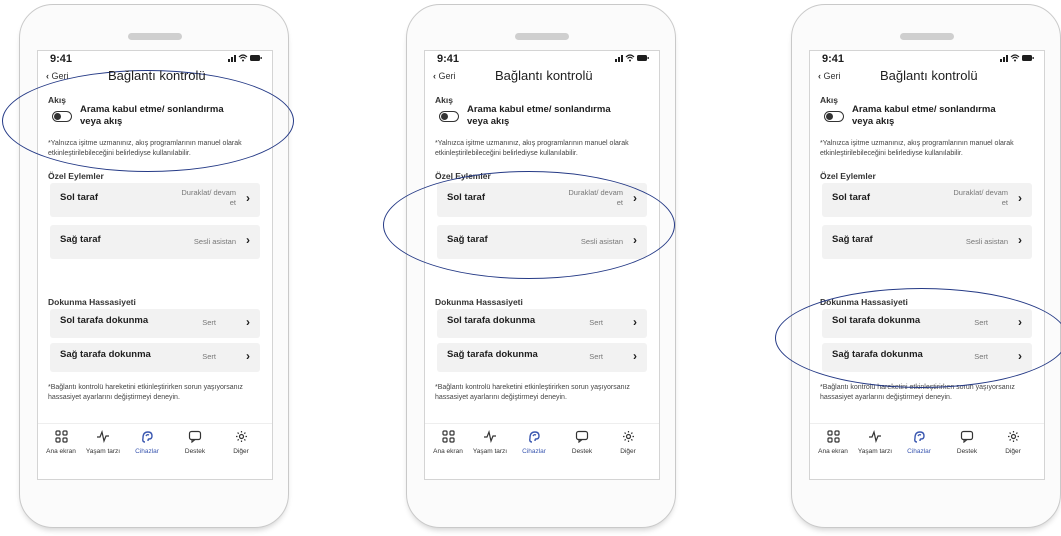  I want to click on section-streaming-label: Akış, so click(829, 100).